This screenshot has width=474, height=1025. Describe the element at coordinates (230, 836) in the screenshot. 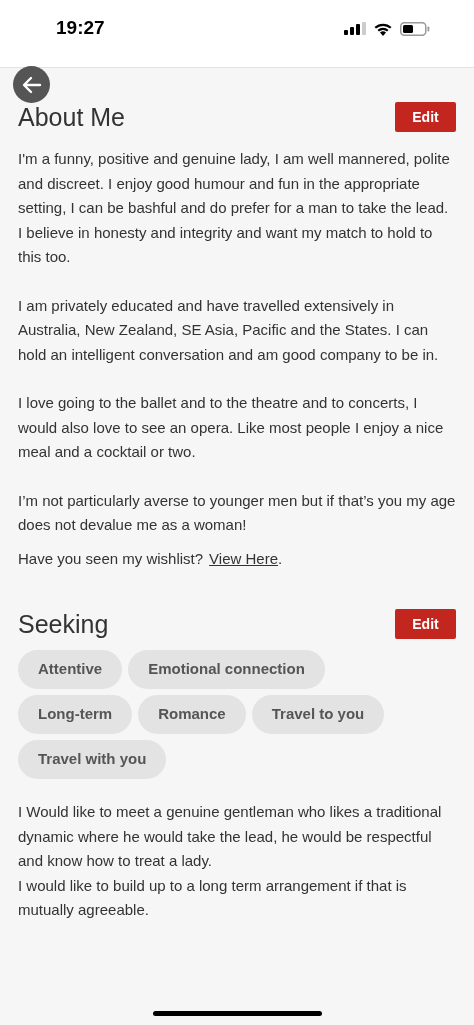

I see `paragraph: I Would like to meet a genuine gentleman who likes a traditional dynamic where he would take the lead, he would be respectful and know how to treat a lady.` at that location.